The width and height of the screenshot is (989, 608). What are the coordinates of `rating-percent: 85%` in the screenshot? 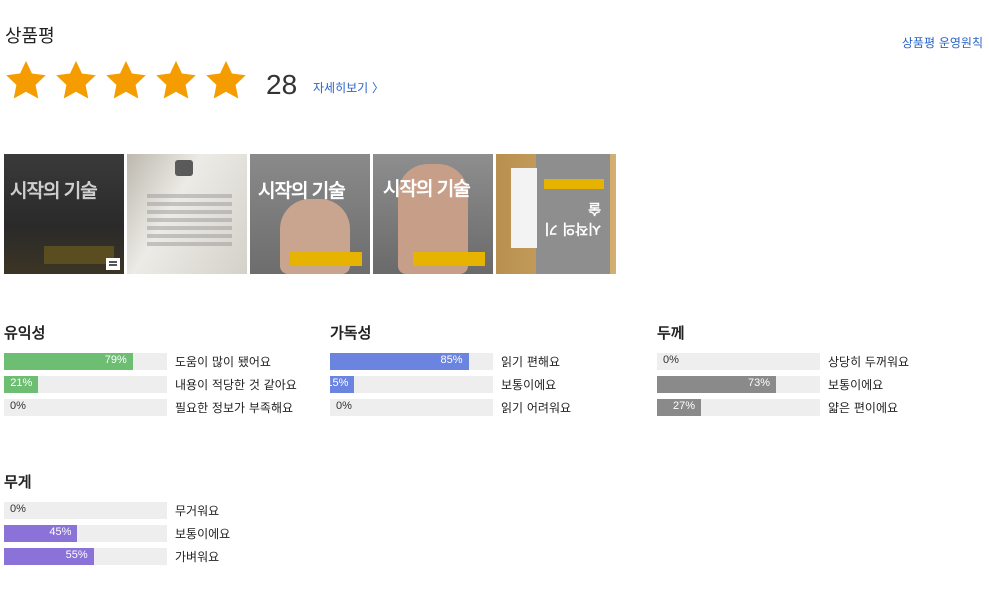 It's located at (451, 360).